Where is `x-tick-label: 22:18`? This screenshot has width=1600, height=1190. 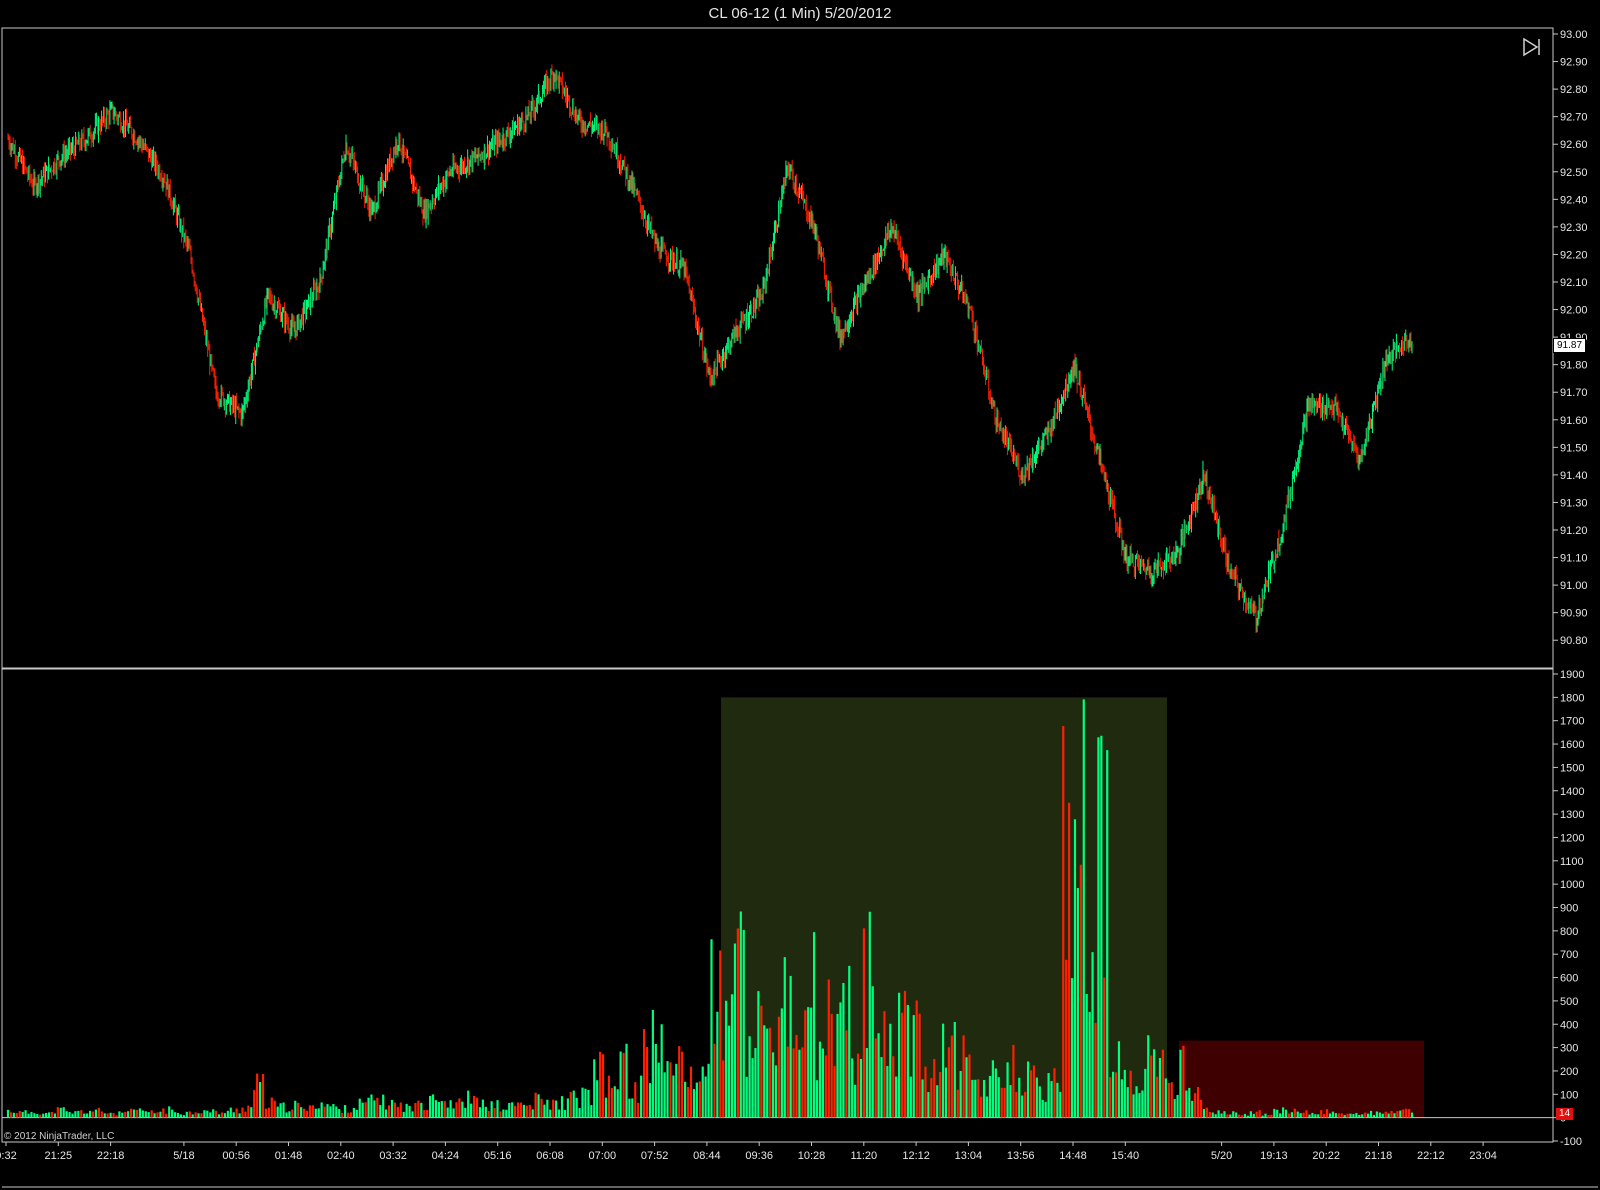
x-tick-label: 22:18 is located at coordinates (111, 1156).